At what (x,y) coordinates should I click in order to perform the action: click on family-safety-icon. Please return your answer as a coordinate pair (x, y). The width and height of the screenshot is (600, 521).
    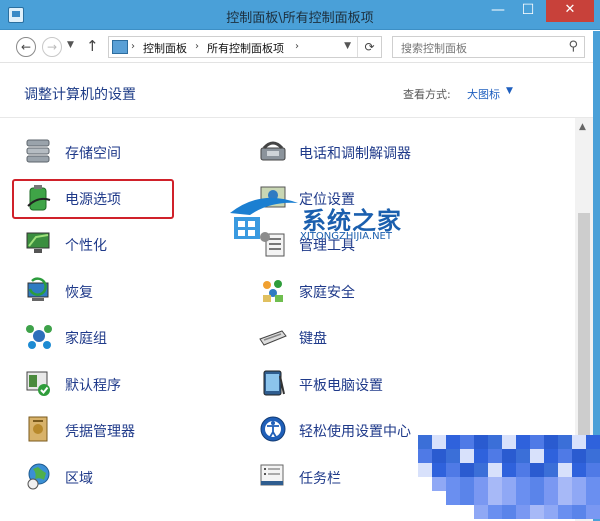
    Looking at the image, I should click on (273, 291).